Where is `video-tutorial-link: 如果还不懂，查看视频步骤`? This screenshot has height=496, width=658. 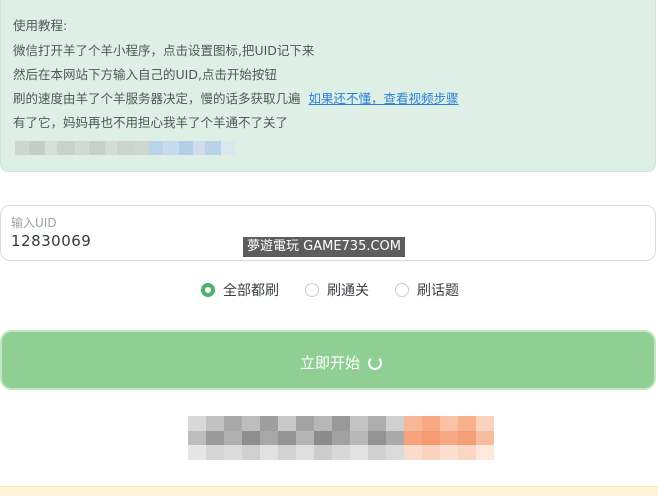
video-tutorial-link: 如果还不懂，查看视频步骤 is located at coordinates (384, 98).